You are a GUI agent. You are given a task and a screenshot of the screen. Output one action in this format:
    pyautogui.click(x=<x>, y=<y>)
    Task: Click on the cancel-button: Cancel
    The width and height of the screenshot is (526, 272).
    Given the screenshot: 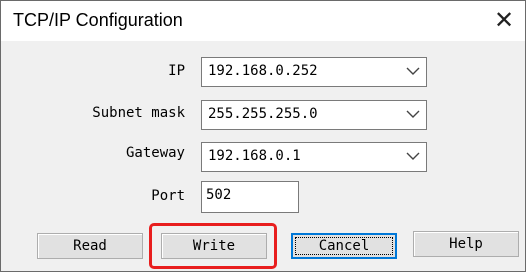 What is the action you would take?
    pyautogui.click(x=344, y=246)
    